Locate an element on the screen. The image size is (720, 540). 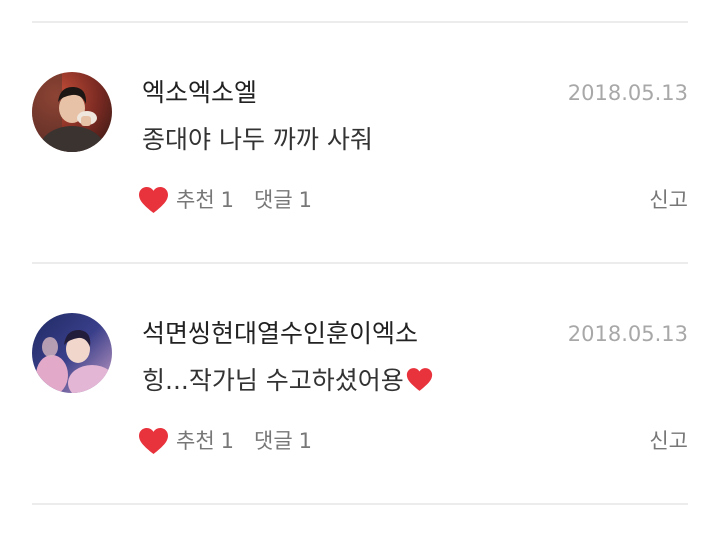
comment-text: 종대야 나두 까까 사줘 is located at coordinates (257, 140).